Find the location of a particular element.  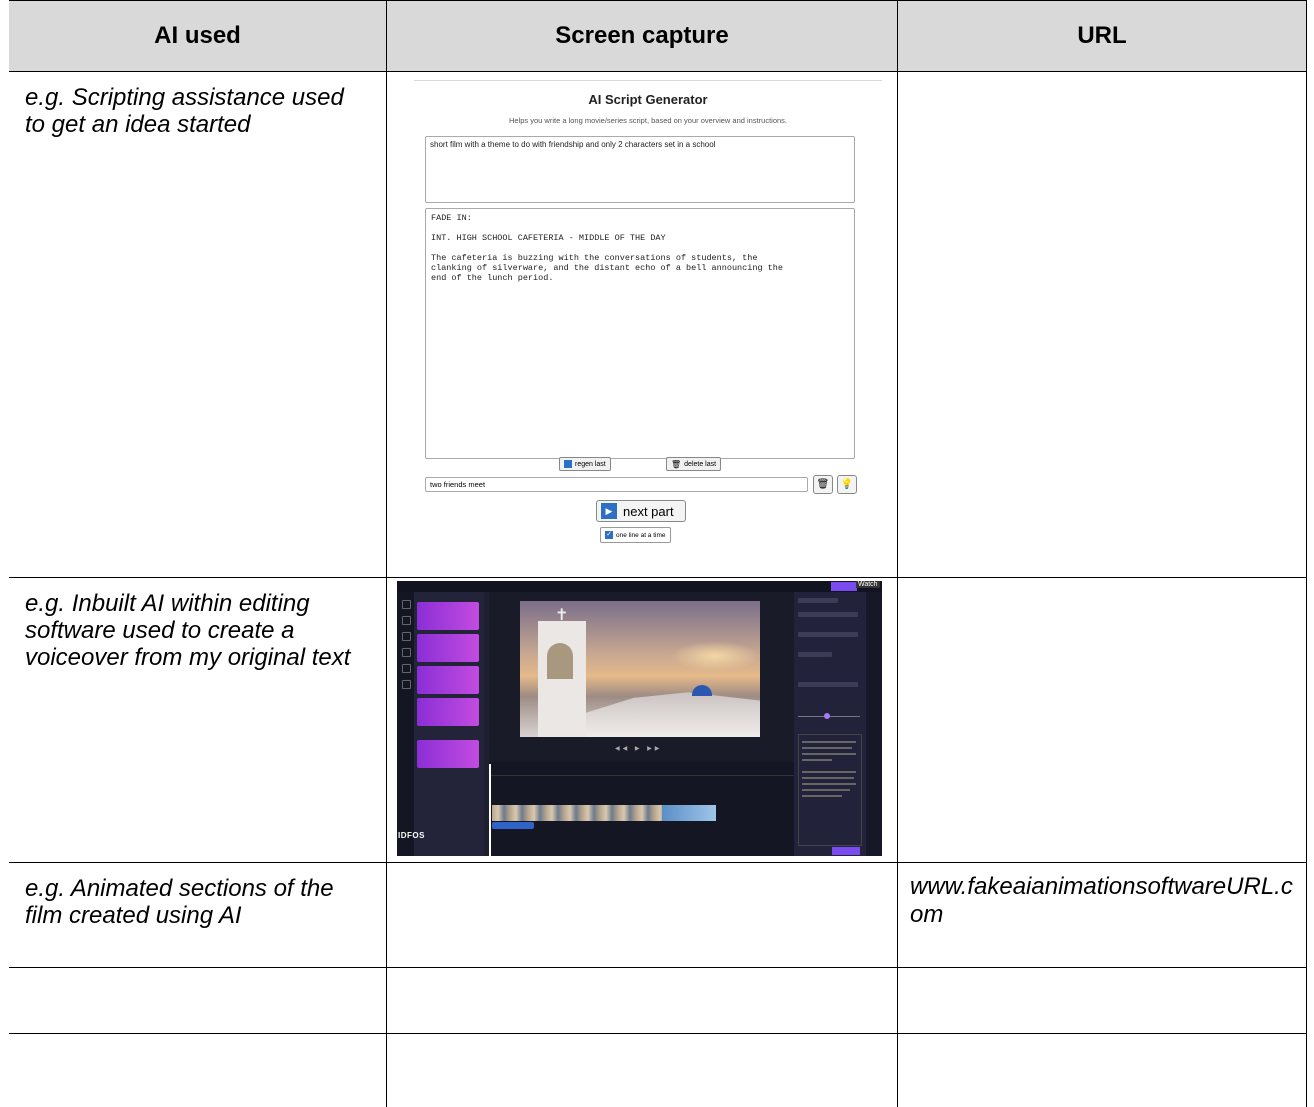

content-icon is located at coordinates (406, 636).